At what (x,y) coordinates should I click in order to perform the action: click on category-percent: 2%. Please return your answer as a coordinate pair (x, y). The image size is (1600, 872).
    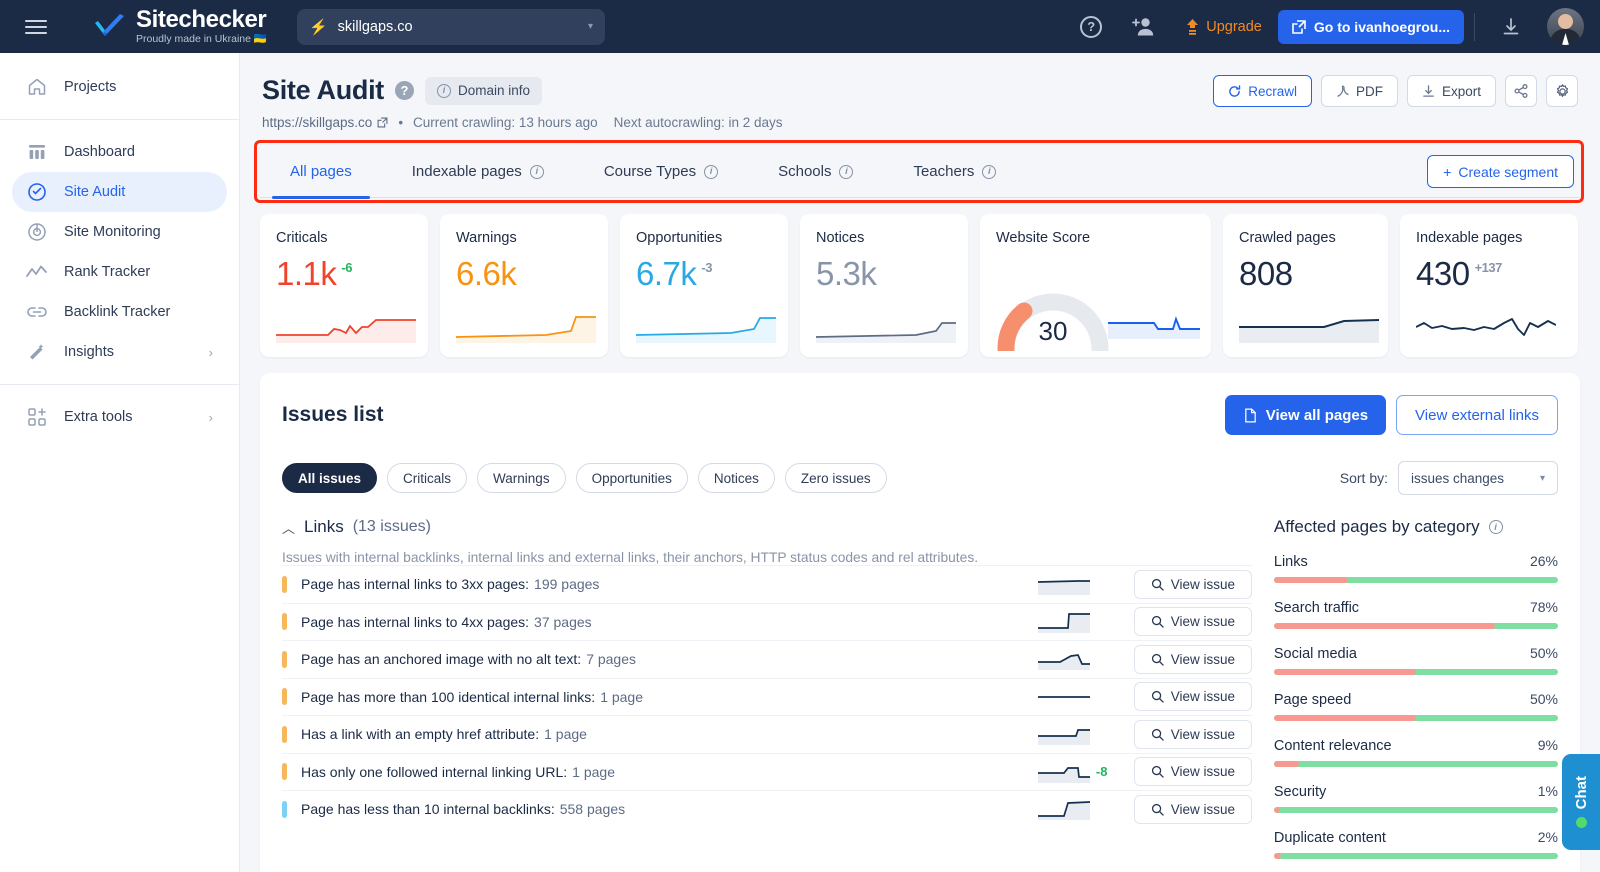
    Looking at the image, I should click on (1547, 837).